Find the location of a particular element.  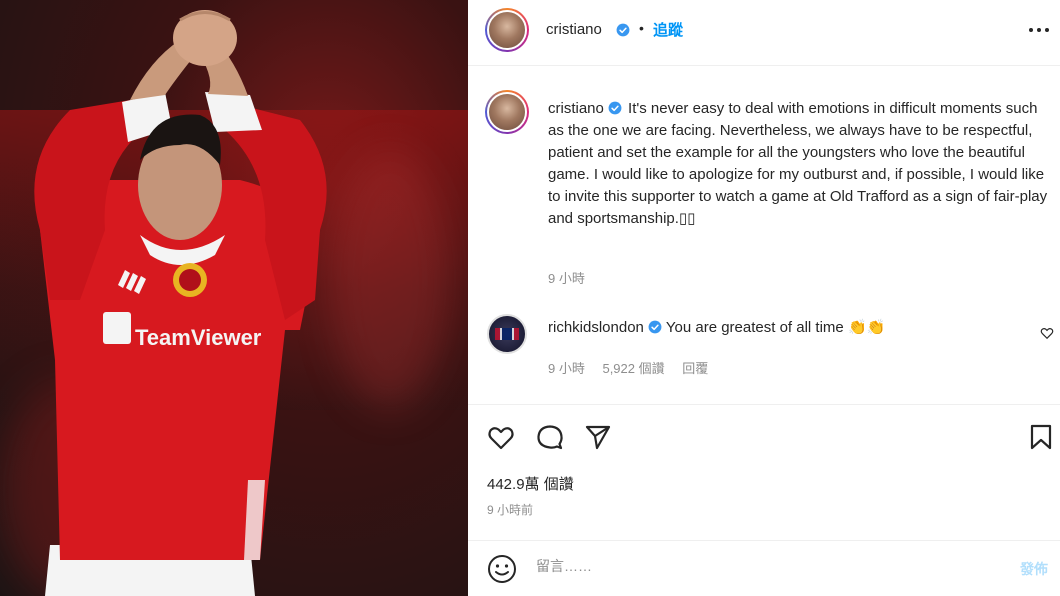

comment-likes: 5,922 個讚 is located at coordinates (633, 368).